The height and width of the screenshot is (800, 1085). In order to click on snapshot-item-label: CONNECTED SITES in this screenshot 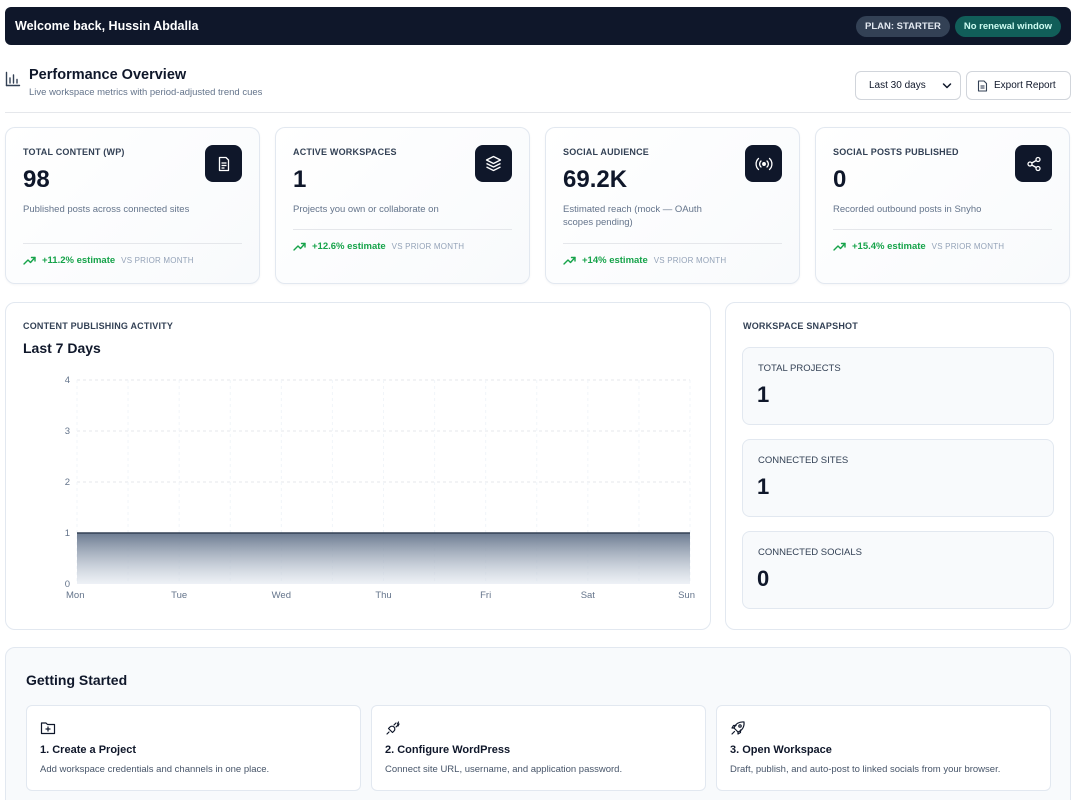, I will do `click(803, 460)`.